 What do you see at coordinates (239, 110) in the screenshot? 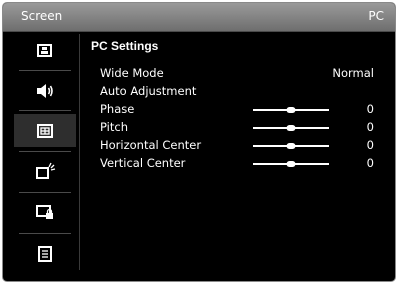
I see `phase-row: Phase 0` at bounding box center [239, 110].